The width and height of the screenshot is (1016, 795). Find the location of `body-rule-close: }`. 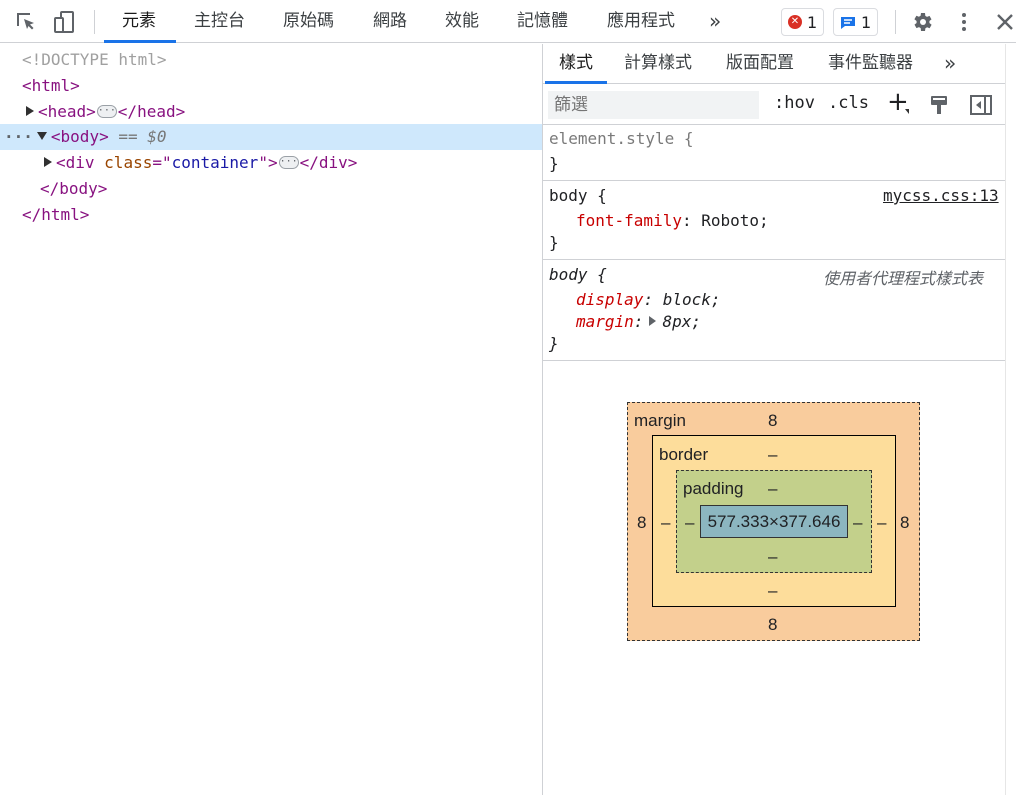

body-rule-close: } is located at coordinates (554, 242).